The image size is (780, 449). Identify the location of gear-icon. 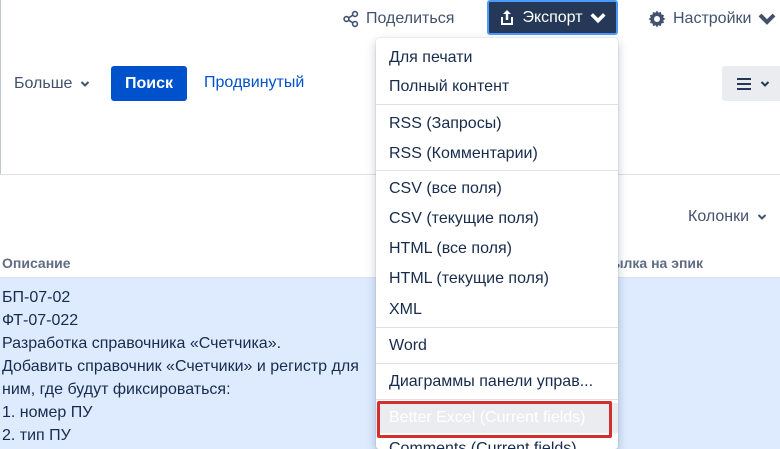
(657, 19).